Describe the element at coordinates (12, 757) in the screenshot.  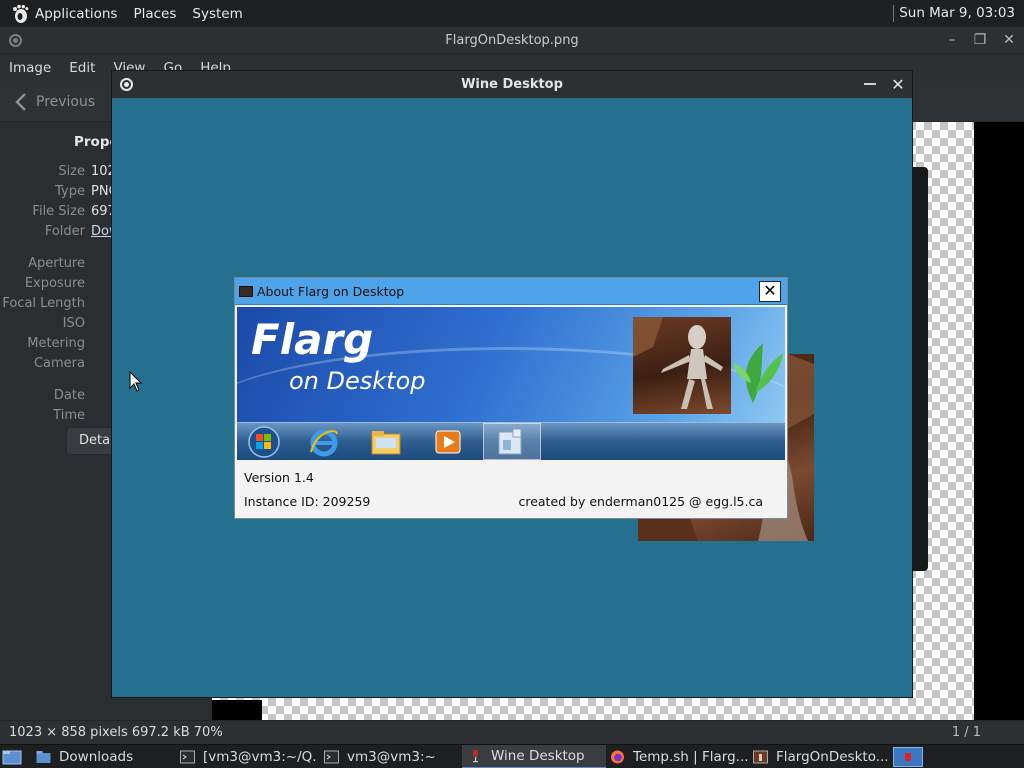
I see `show-desktop-icon` at that location.